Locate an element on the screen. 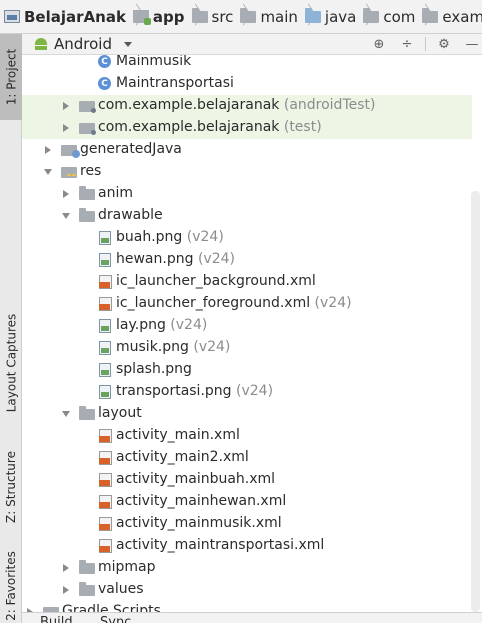 Image resolution: width=482 pixels, height=623 pixels. locate-file-icon: ⊕ is located at coordinates (379, 44).